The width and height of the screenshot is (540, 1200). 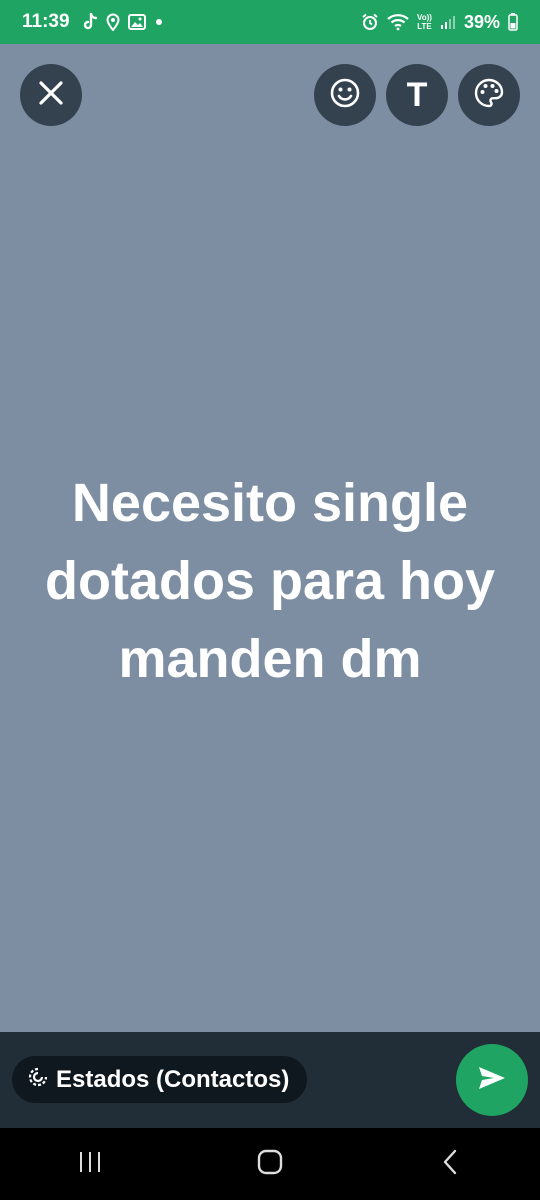 I want to click on close-button, so click(x=51, y=95).